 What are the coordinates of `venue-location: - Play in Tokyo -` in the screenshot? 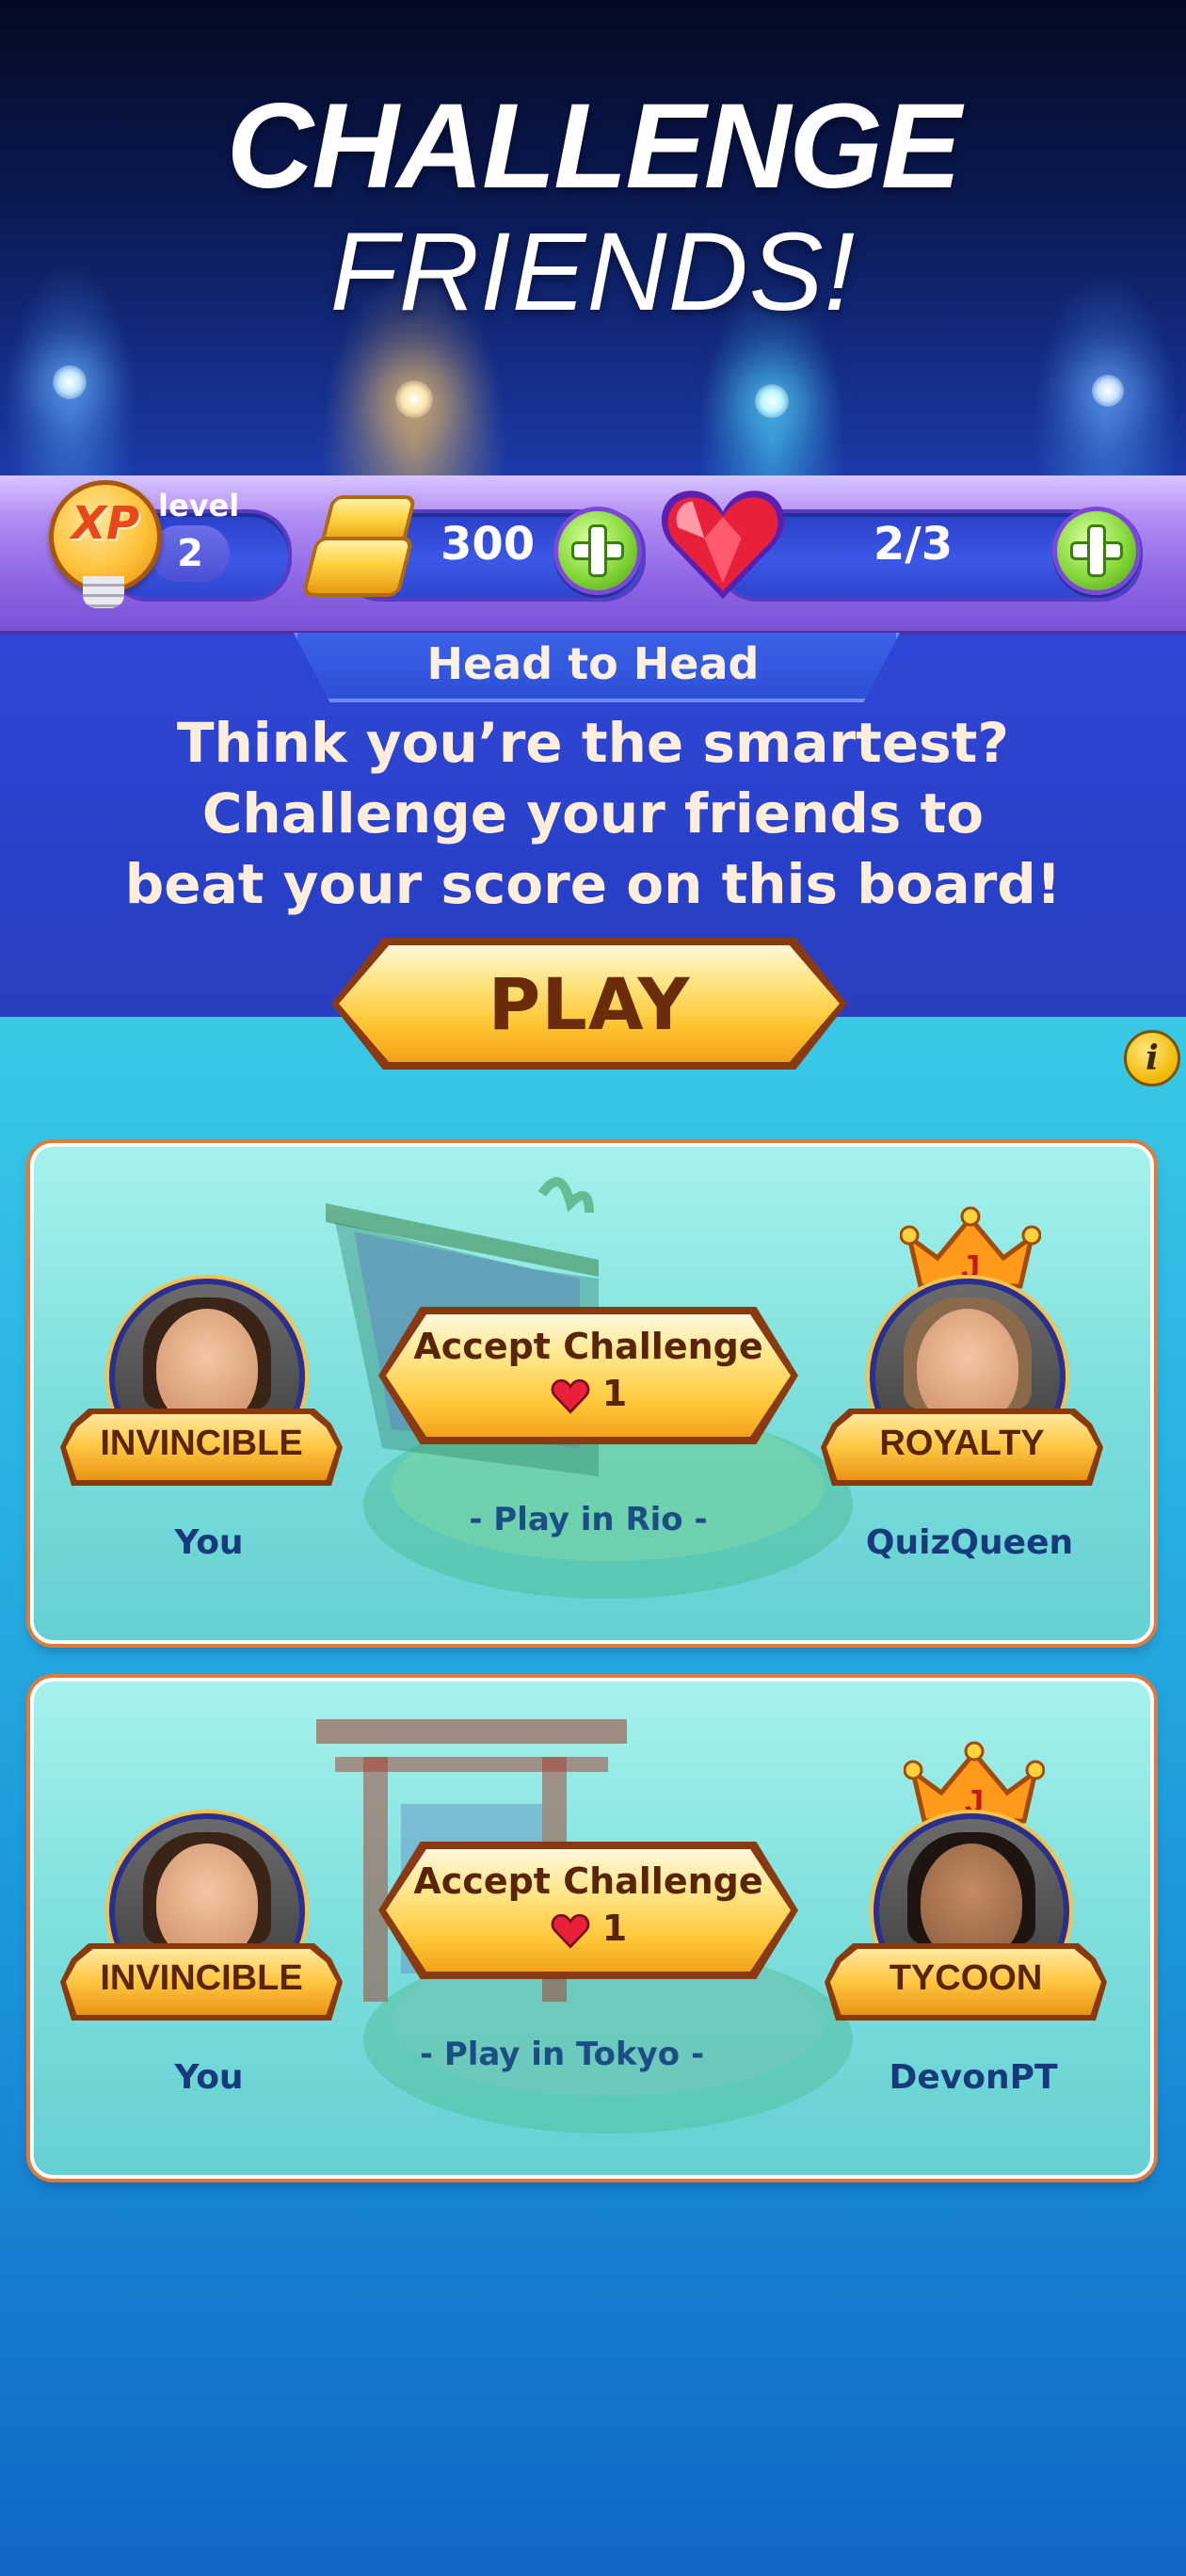 It's located at (562, 2054).